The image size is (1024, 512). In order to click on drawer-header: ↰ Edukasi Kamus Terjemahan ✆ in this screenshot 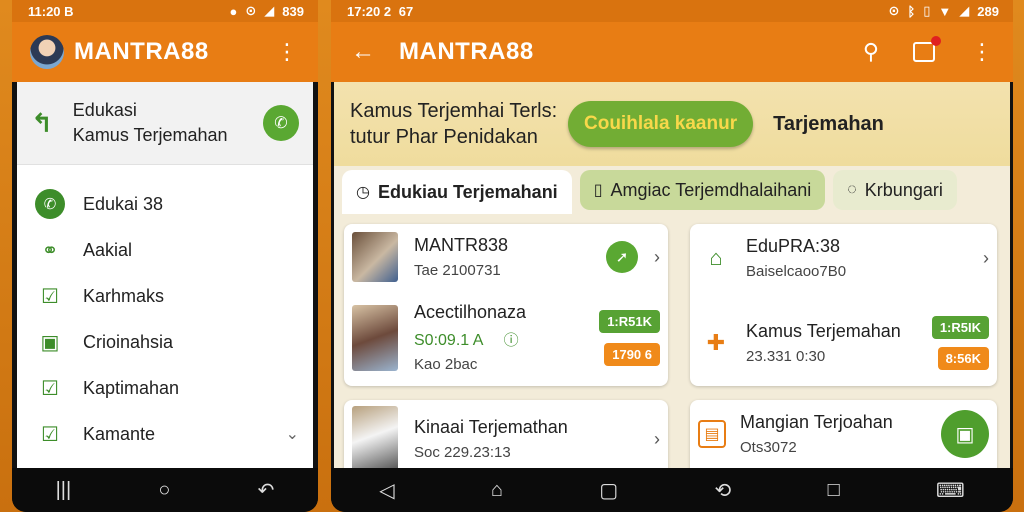, I will do `click(165, 123)`.